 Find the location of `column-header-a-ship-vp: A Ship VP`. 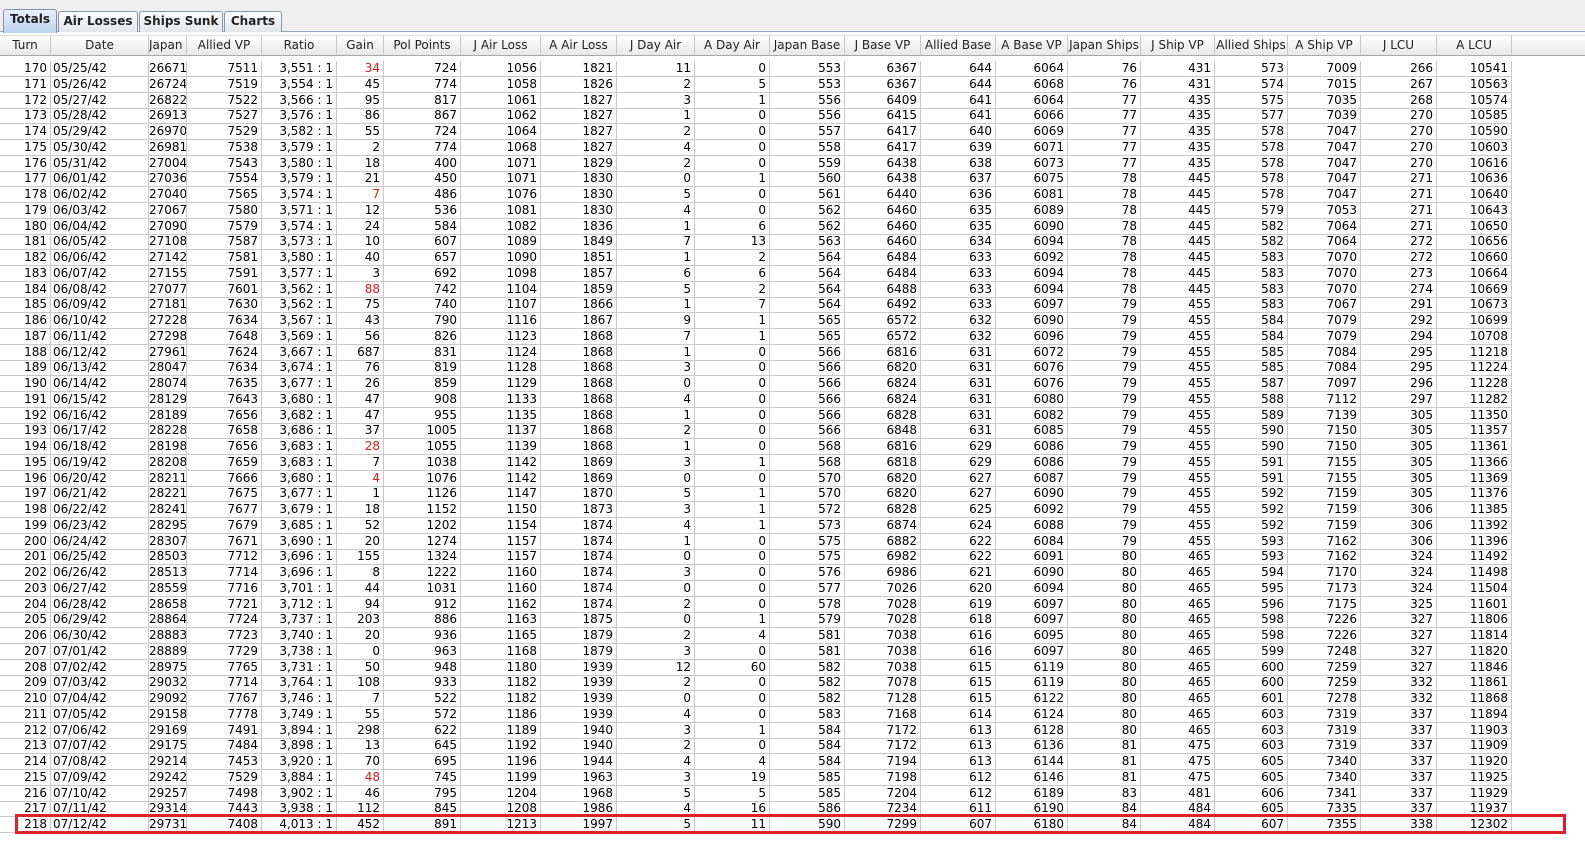

column-header-a-ship-vp: A Ship VP is located at coordinates (1324, 45).